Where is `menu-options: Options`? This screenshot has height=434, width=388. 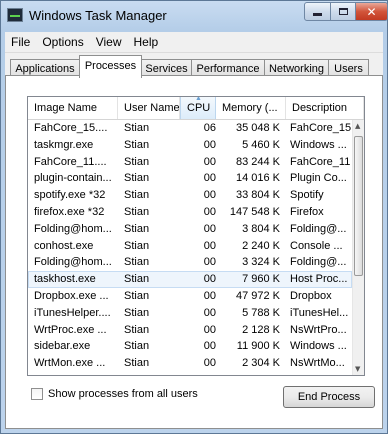
menu-options: Options is located at coordinates (62, 42).